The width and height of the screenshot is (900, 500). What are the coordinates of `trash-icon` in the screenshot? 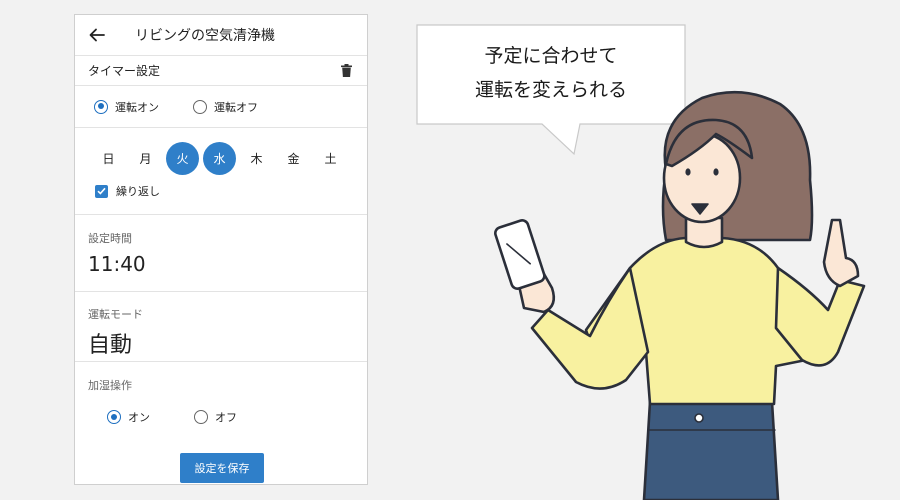 It's located at (346, 70).